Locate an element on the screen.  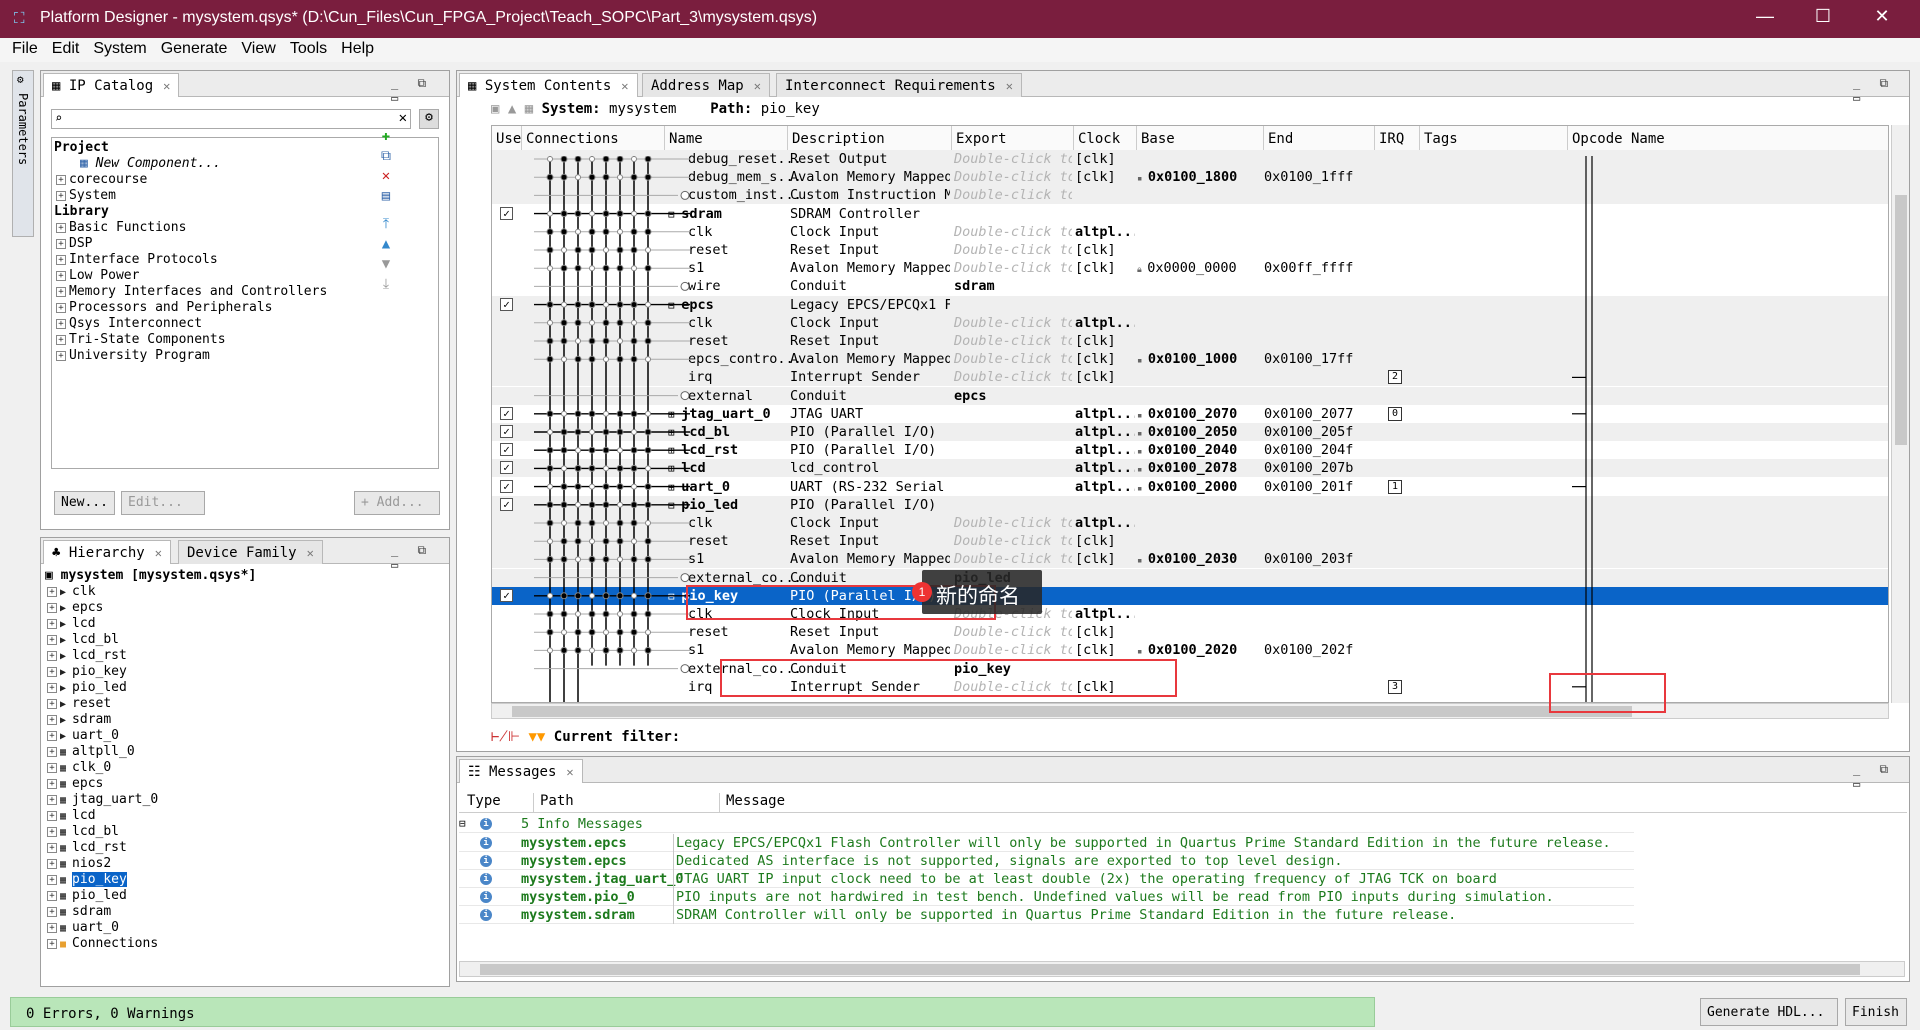
library-item: + University Program is located at coordinates (133, 356).